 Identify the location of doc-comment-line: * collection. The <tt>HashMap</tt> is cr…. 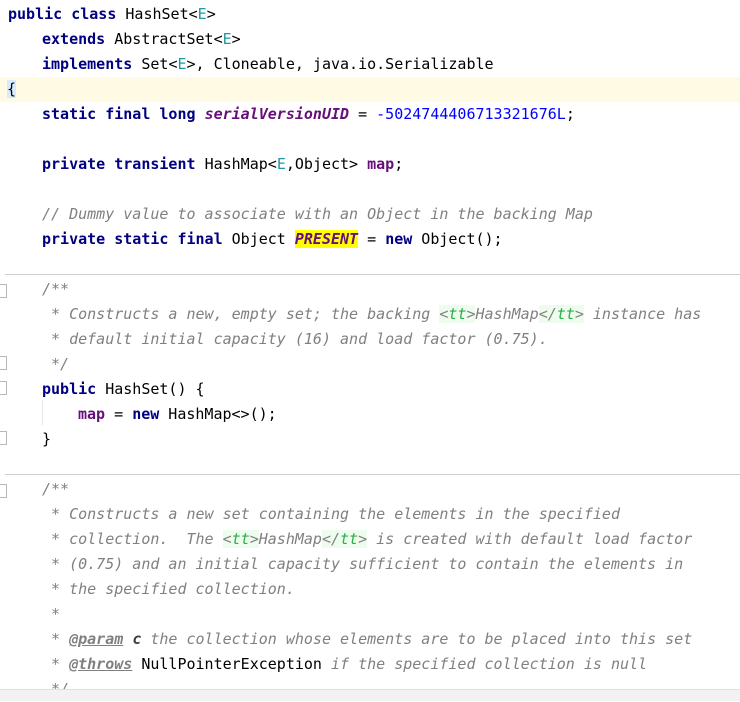
(367, 539).